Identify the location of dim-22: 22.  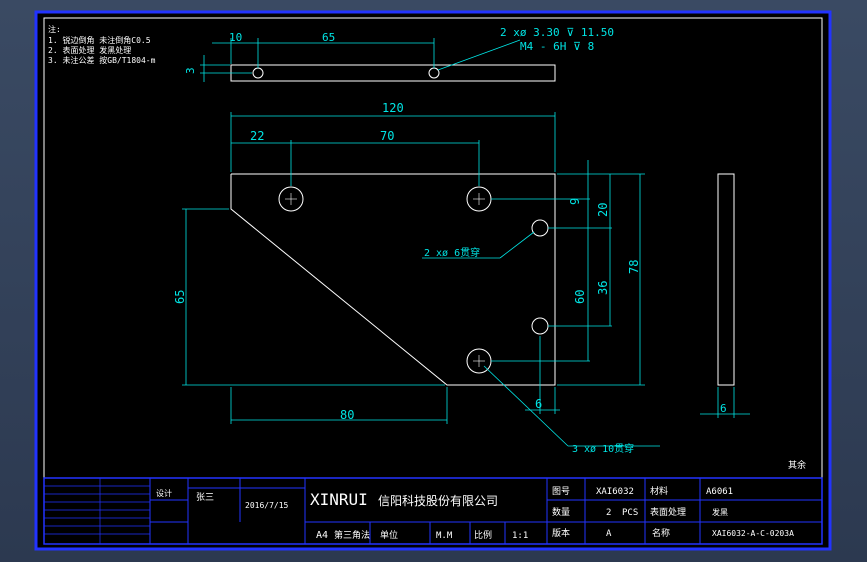
(257, 136).